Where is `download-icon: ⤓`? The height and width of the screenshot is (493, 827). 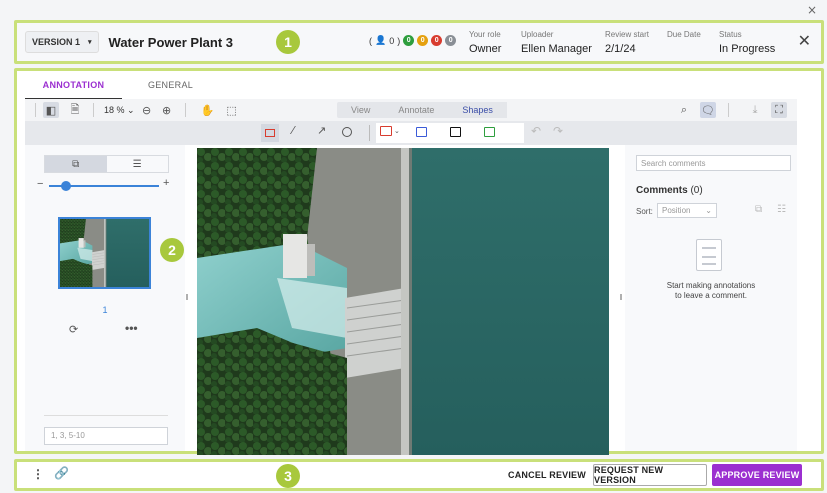
download-icon: ⤓ is located at coordinates (755, 110).